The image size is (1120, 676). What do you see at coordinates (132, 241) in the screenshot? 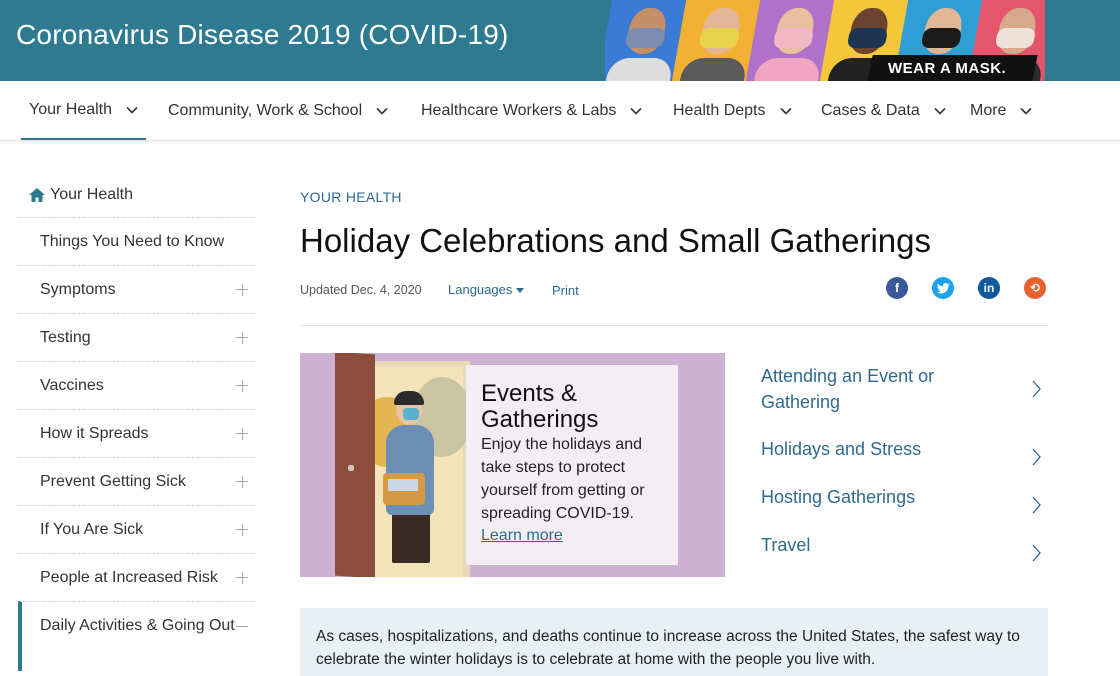
I see `sidebar-item-label: Things You Need to Know` at bounding box center [132, 241].